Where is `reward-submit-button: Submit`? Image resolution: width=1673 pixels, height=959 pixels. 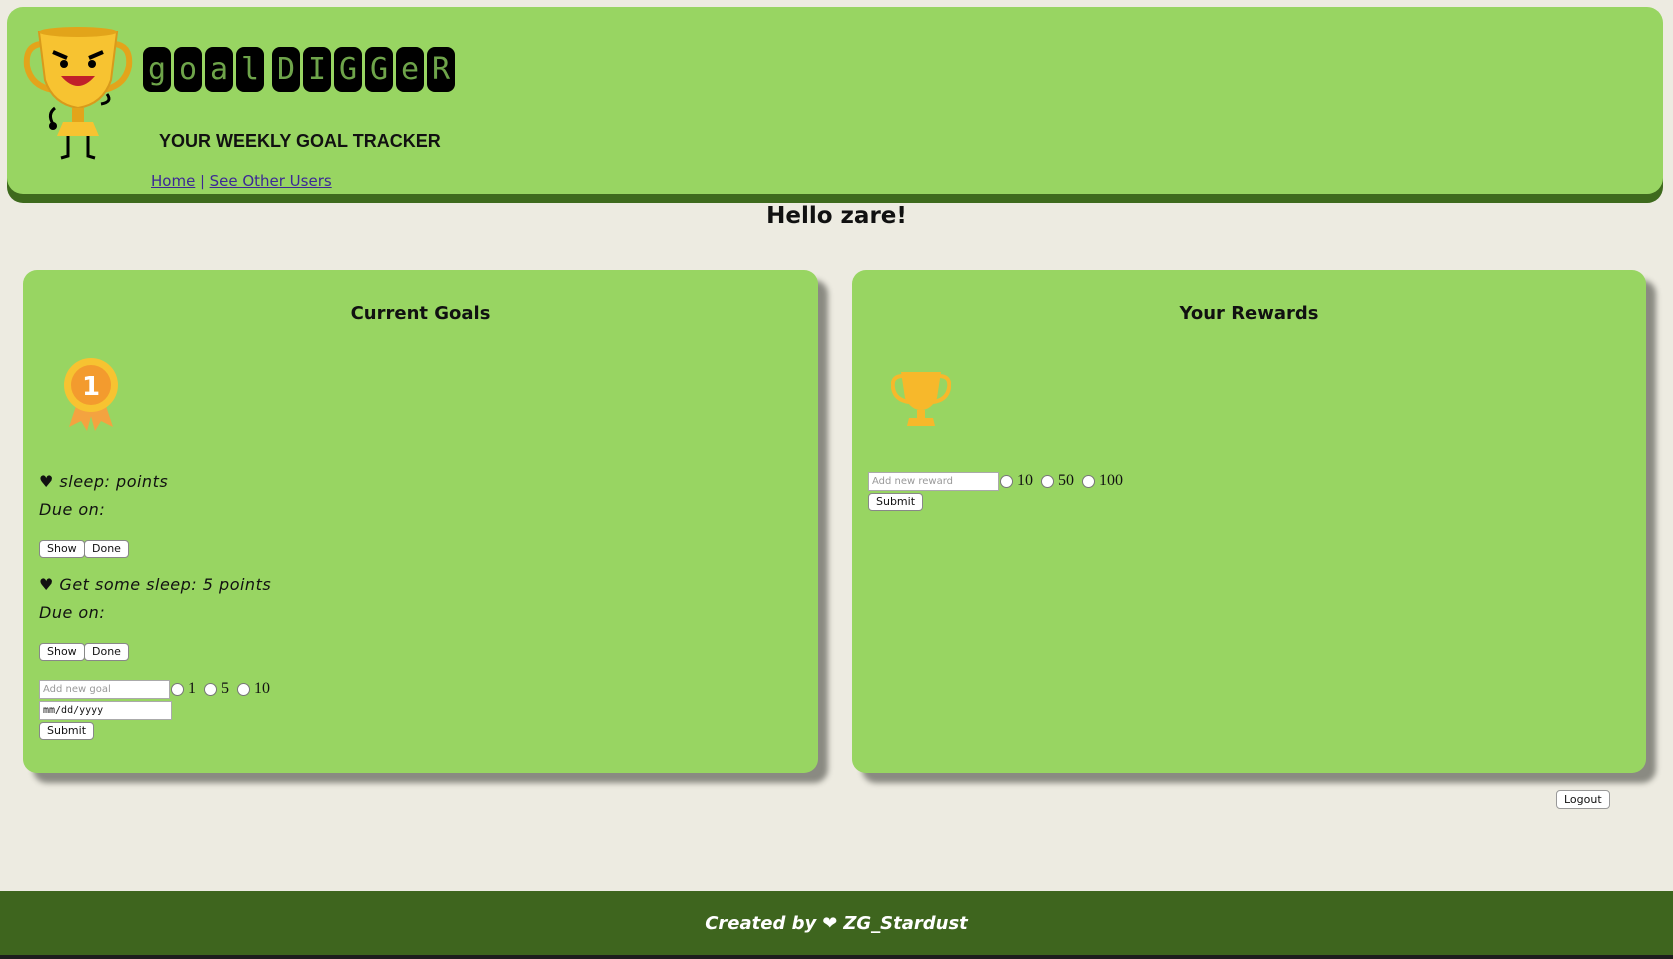
reward-submit-button: Submit is located at coordinates (896, 502).